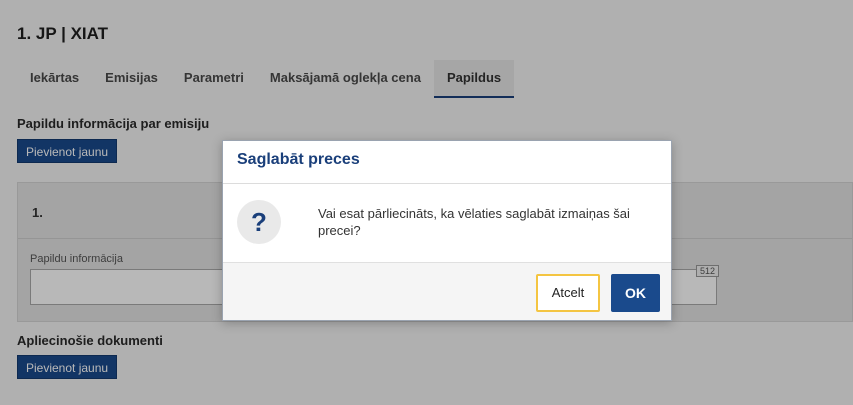 This screenshot has width=853, height=405. I want to click on dialog-divider, so click(447, 183).